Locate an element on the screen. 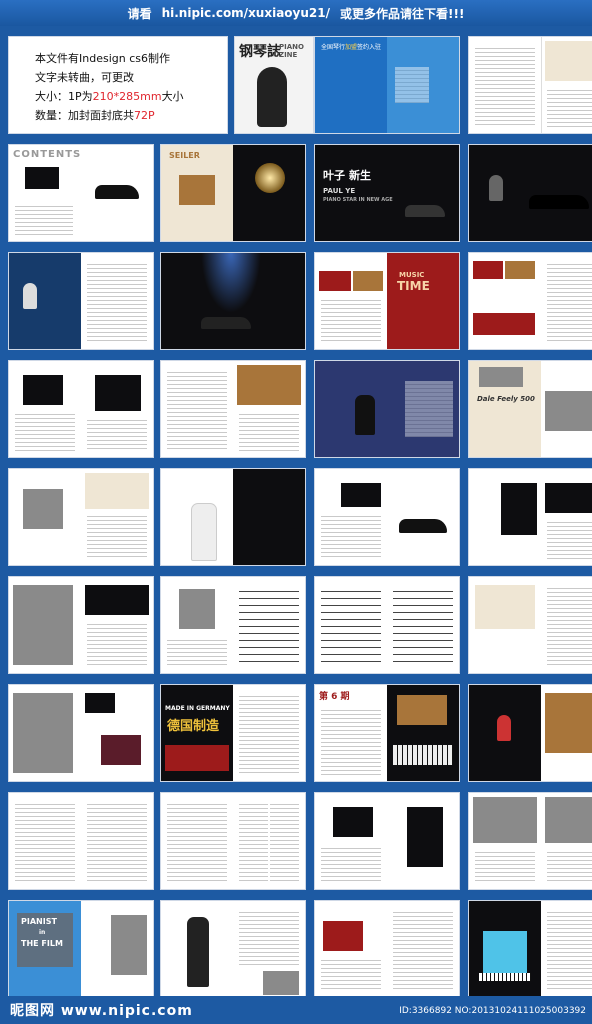 This screenshot has width=592, height=1024. spread-r5c1 is located at coordinates (81, 517).